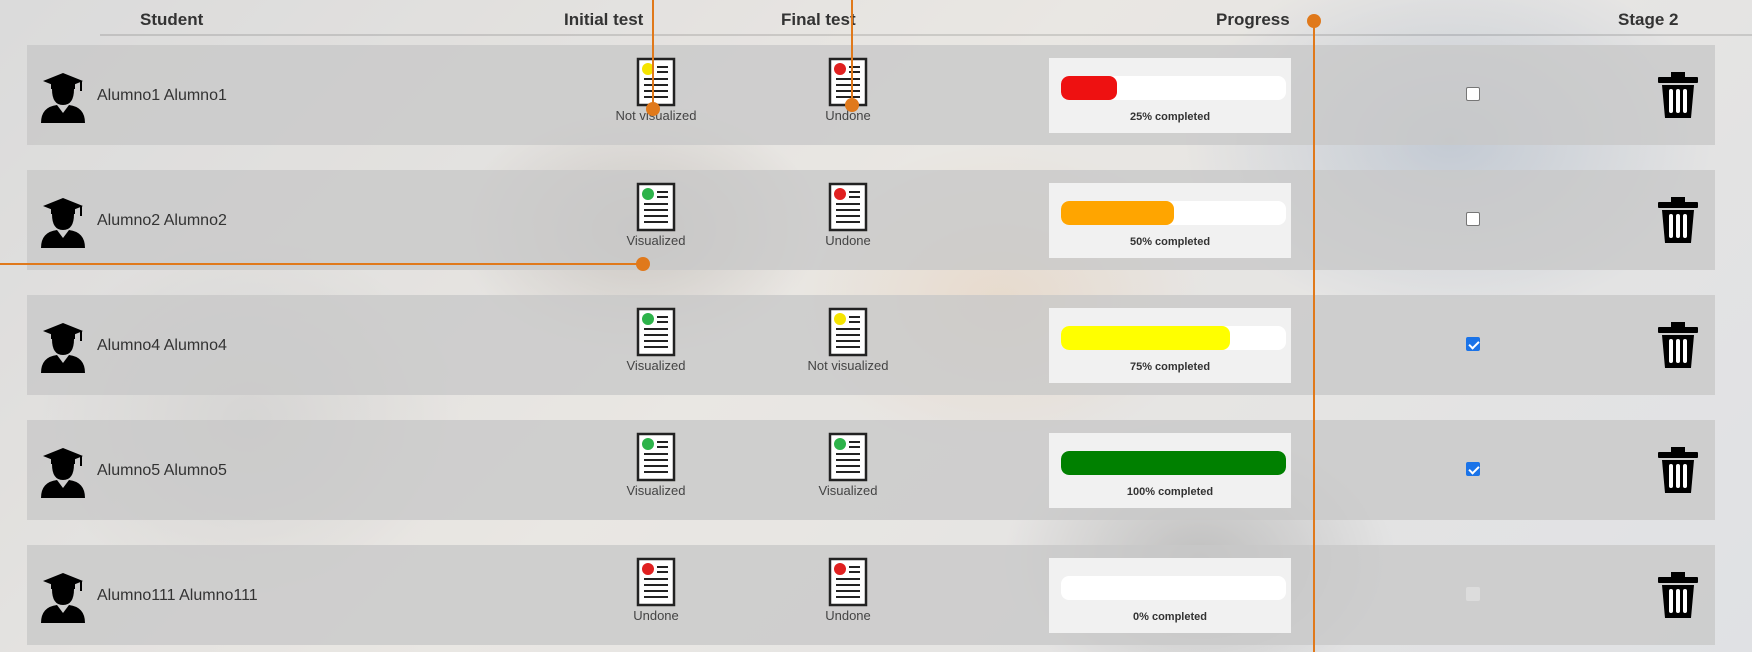  Describe the element at coordinates (1170, 117) in the screenshot. I see `progress-label: 25% completed` at that location.